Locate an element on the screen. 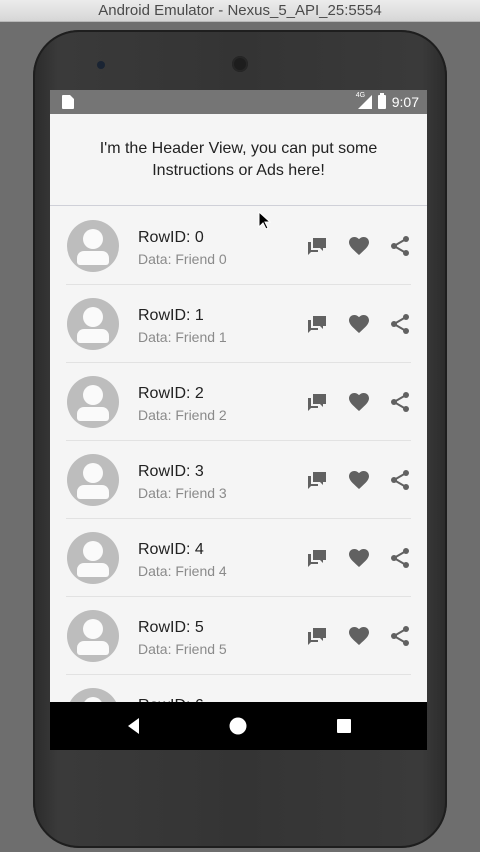  list-item-5: RowID: 5 Data: Friend 5 is located at coordinates (238, 636).